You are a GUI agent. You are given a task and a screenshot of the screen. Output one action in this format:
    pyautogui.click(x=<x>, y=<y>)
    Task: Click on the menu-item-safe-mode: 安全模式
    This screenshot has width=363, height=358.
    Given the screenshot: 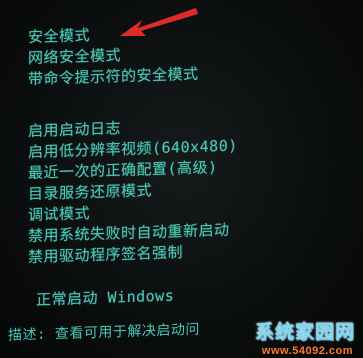 What is the action you would take?
    pyautogui.click(x=59, y=36)
    